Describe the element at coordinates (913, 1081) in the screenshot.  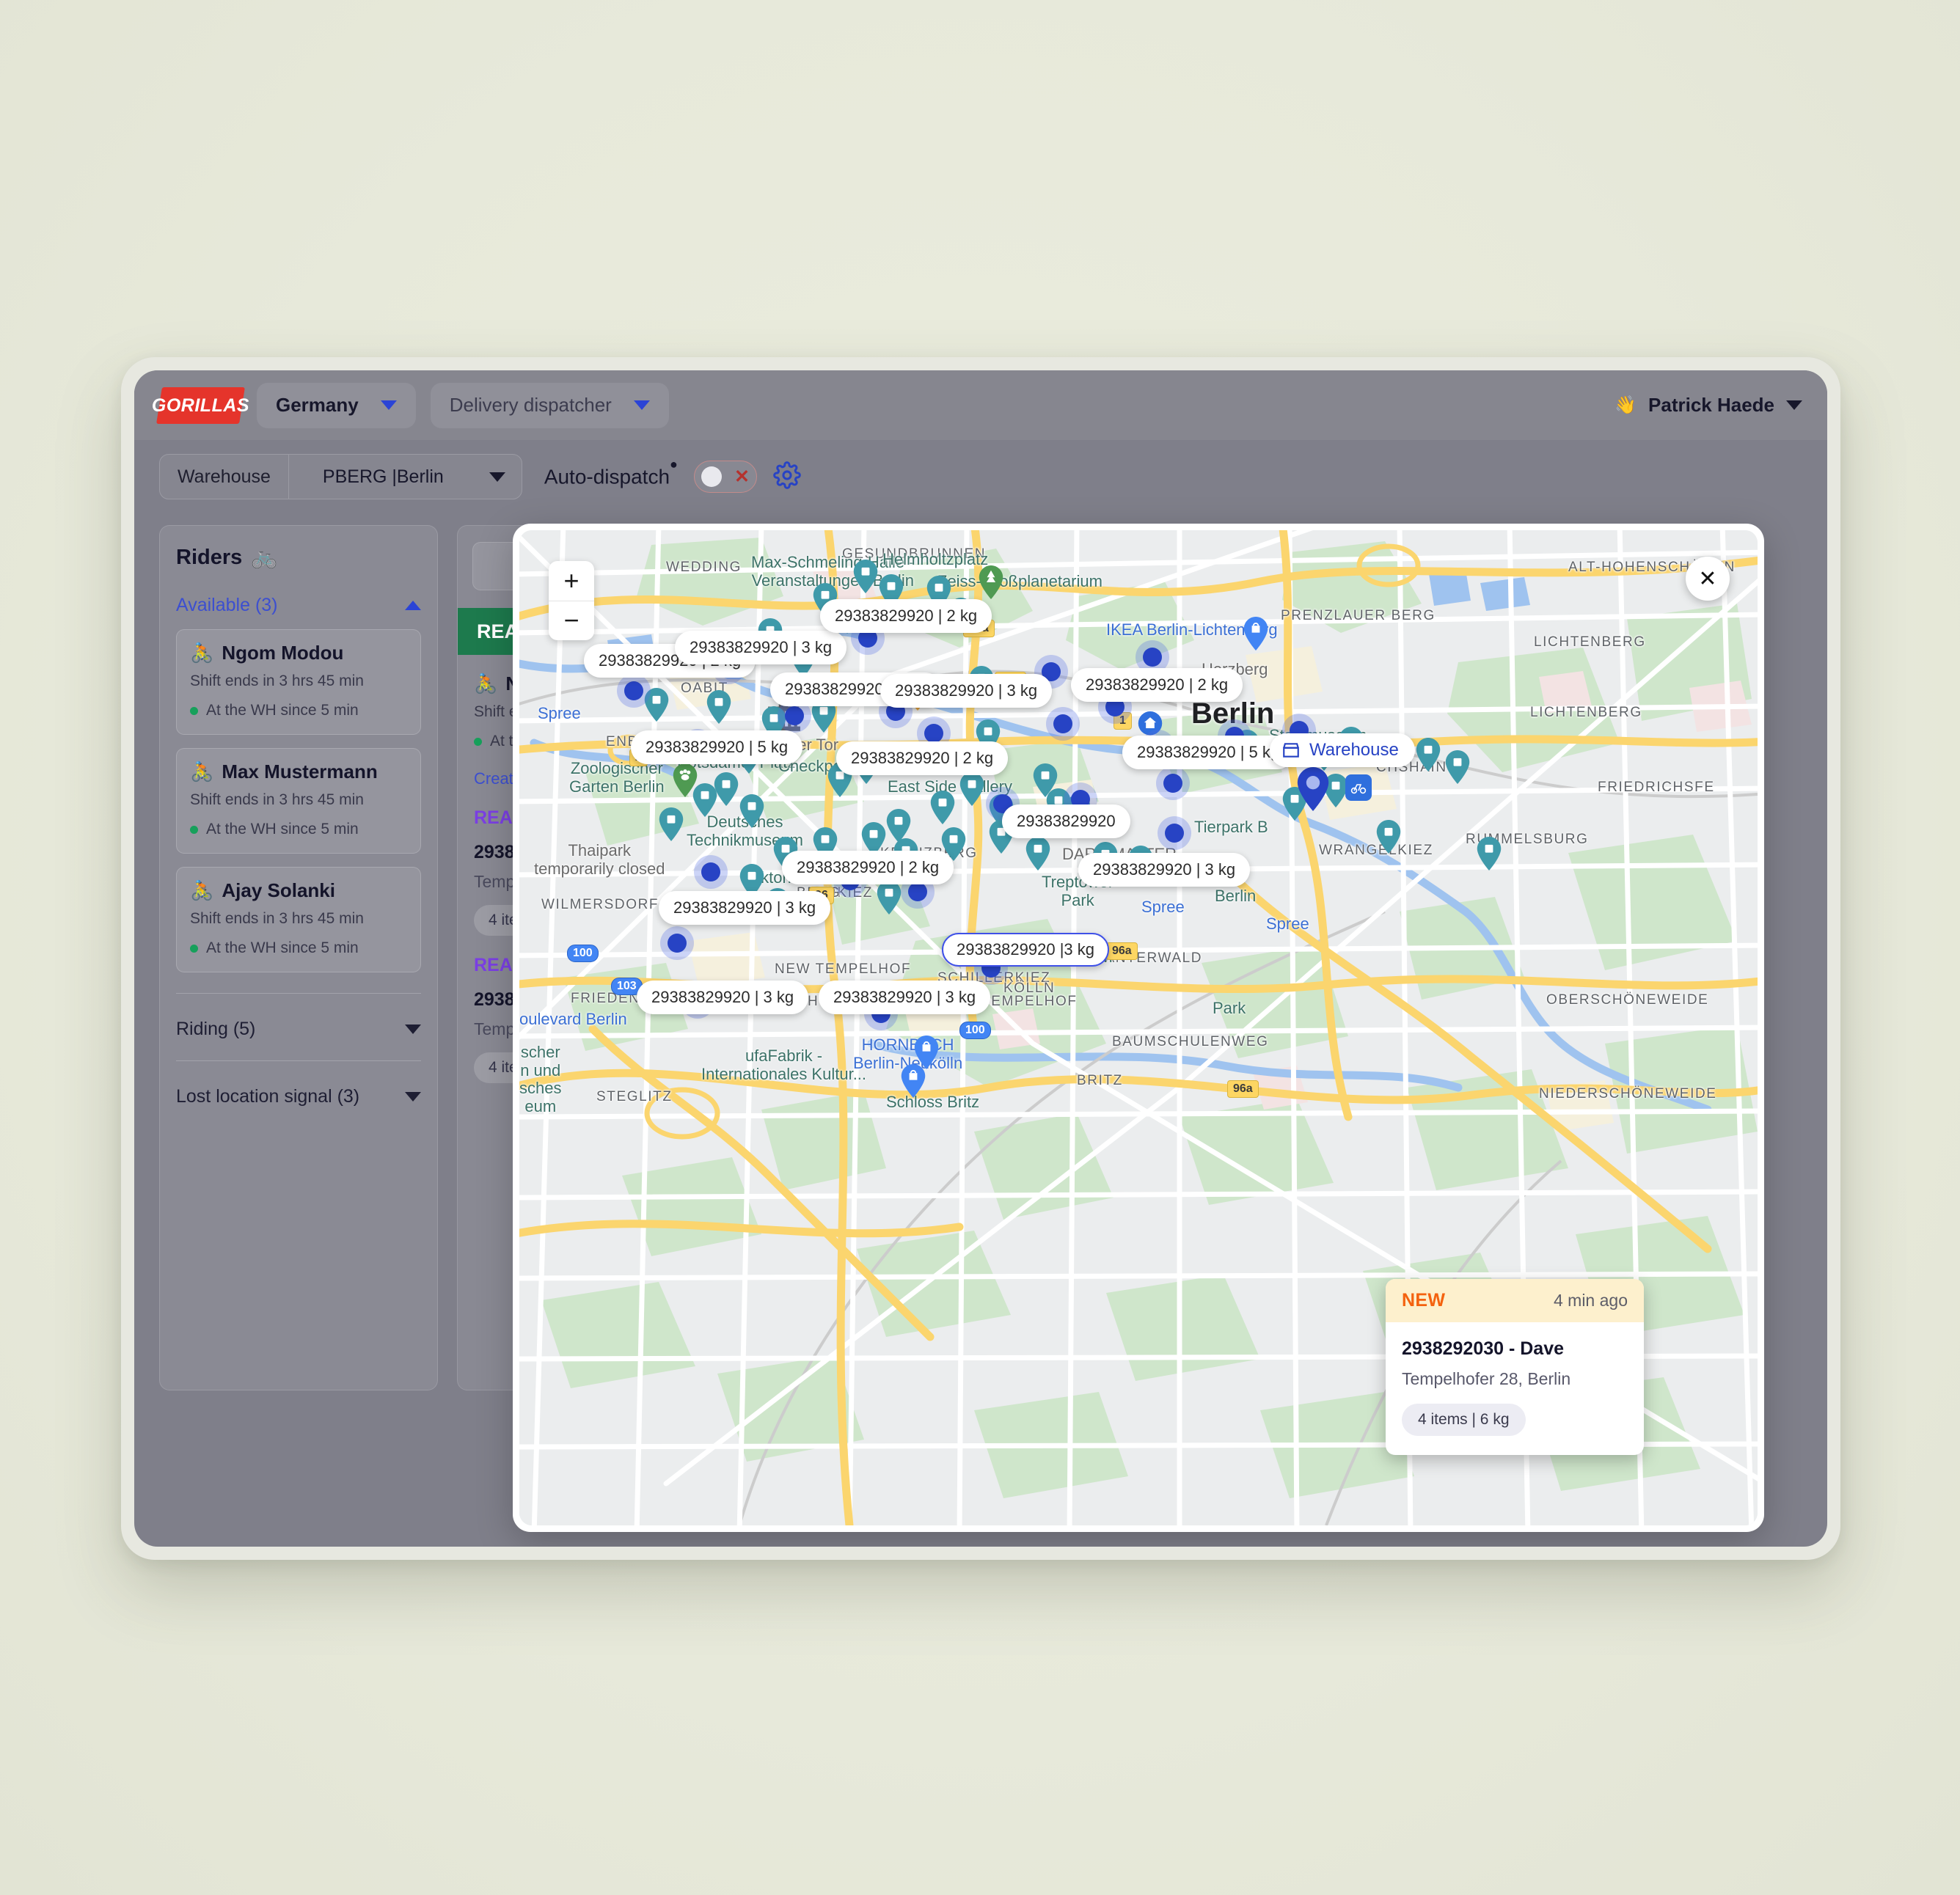
I see `hornbach-shop-pin-icon` at that location.